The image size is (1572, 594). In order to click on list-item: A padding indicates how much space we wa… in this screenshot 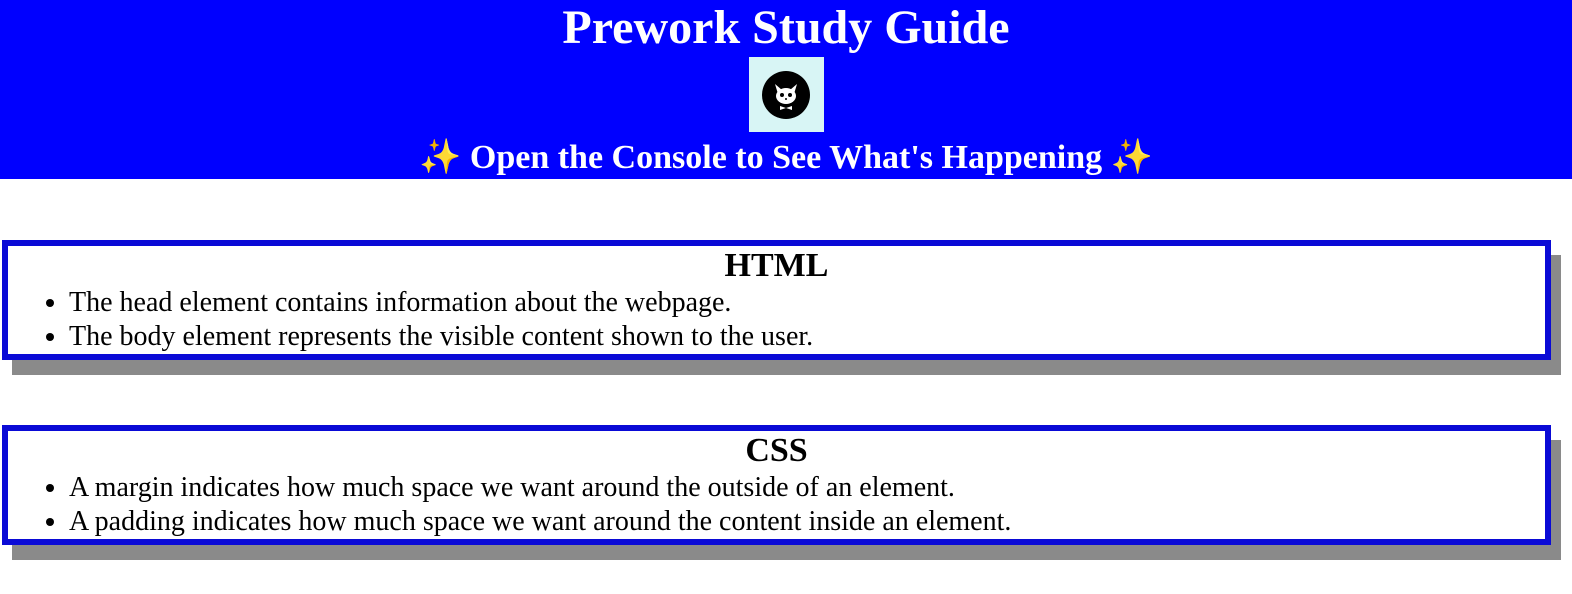, I will do `click(807, 522)`.